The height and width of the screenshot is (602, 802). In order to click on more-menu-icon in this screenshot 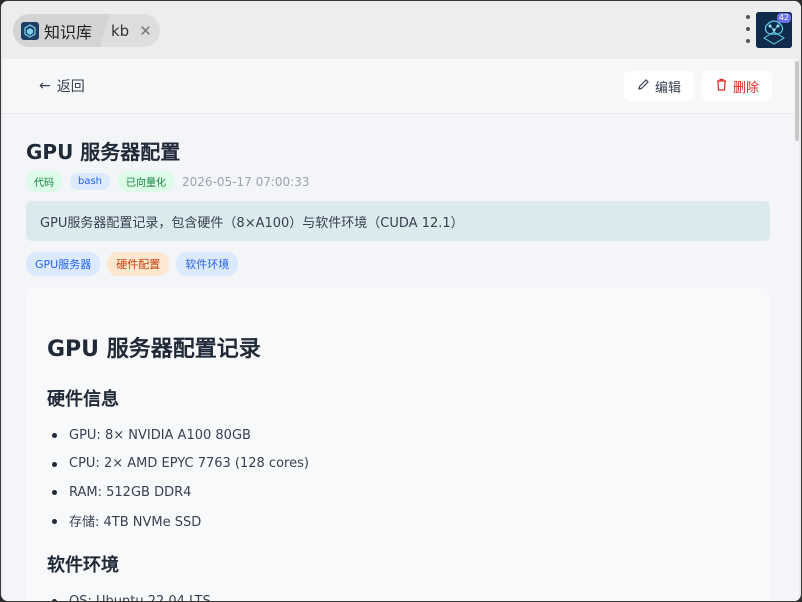, I will do `click(748, 29)`.